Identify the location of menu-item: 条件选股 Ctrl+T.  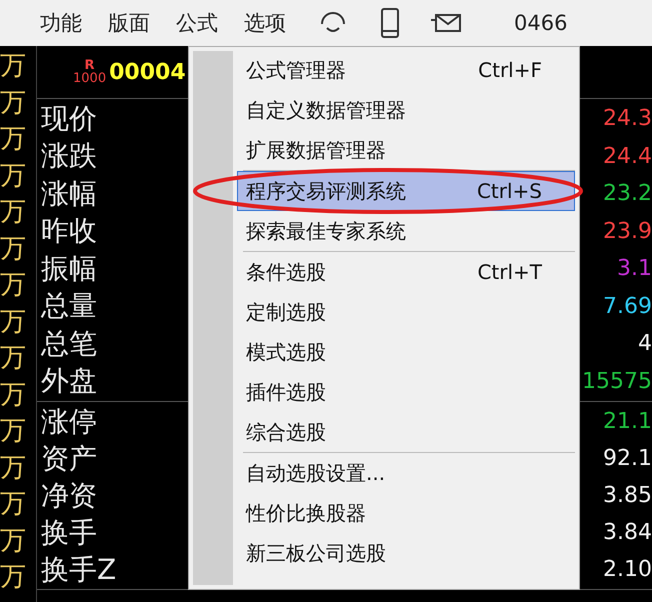
(406, 272).